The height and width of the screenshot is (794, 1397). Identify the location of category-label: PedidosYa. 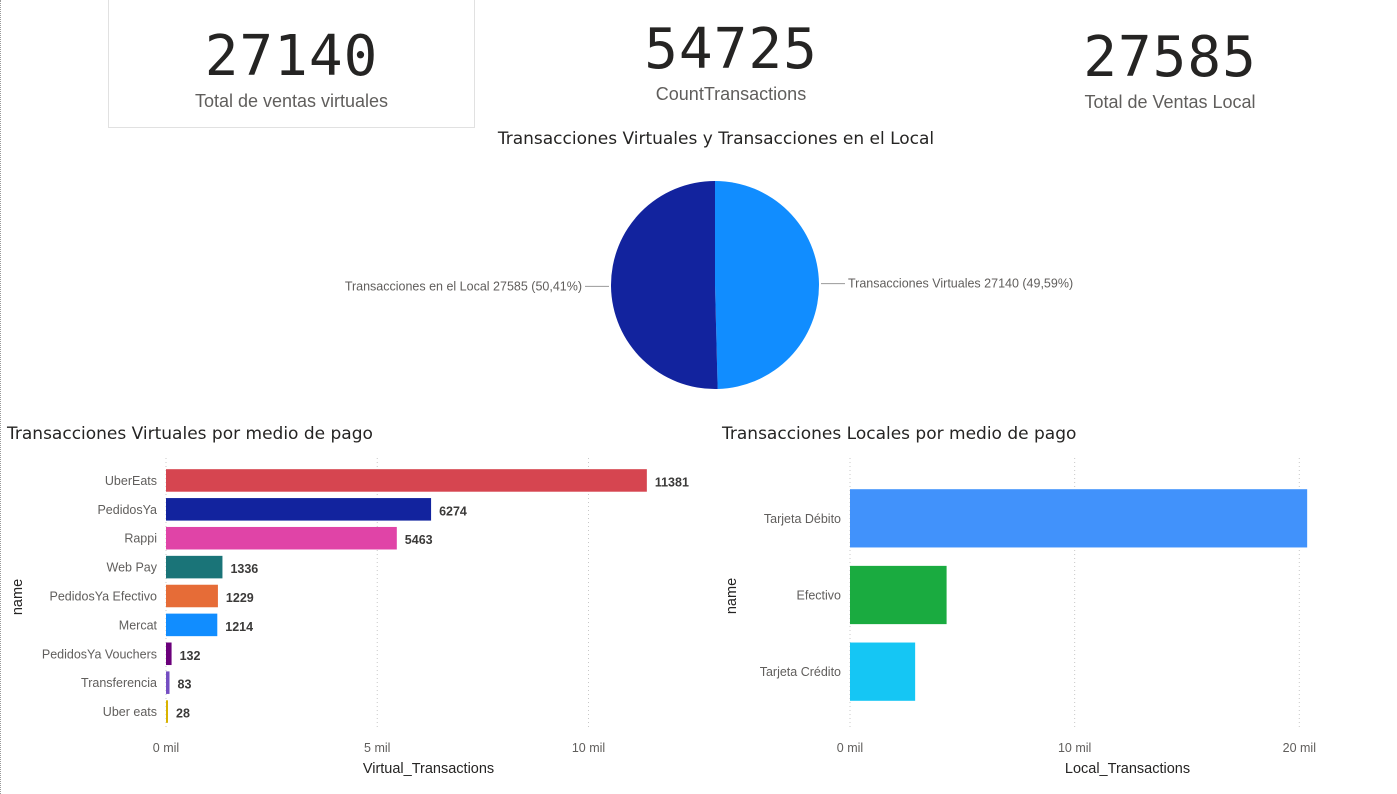
(127, 510).